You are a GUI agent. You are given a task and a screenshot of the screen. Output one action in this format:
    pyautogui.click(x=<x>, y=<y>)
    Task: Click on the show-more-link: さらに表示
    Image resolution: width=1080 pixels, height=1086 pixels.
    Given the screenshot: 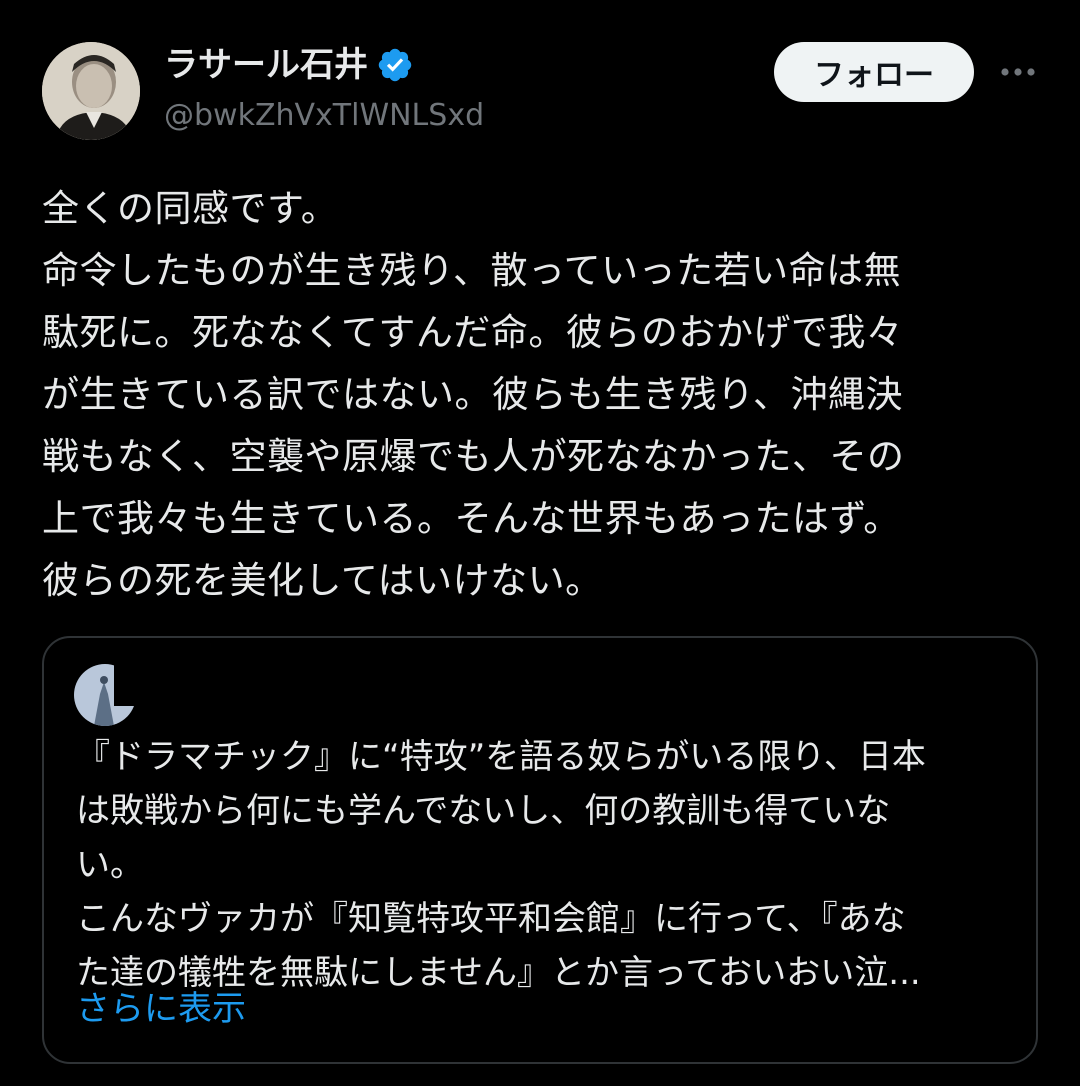 What is the action you would take?
    pyautogui.click(x=161, y=1009)
    